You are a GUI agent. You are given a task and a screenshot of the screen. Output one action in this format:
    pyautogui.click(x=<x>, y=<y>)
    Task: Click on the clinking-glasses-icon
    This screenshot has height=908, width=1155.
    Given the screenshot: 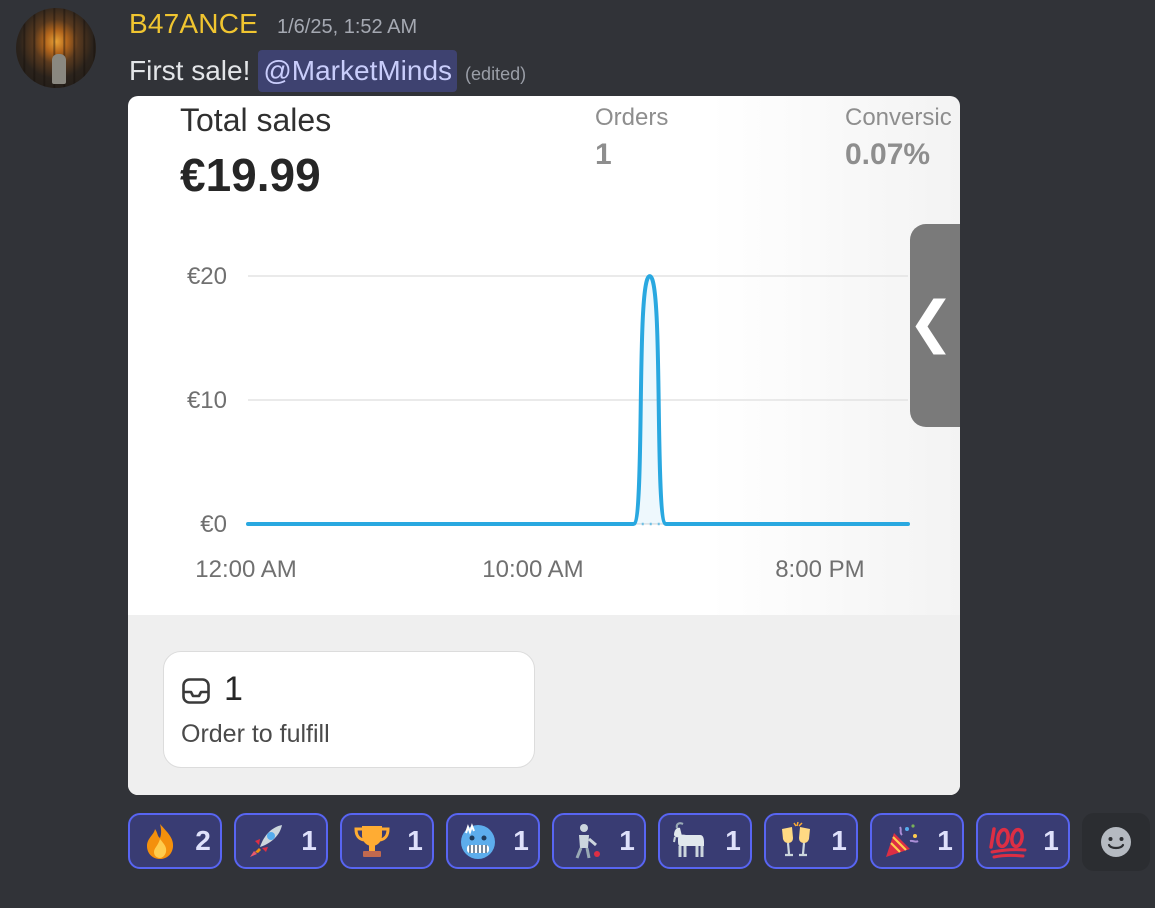 What is the action you would take?
    pyautogui.click(x=796, y=841)
    